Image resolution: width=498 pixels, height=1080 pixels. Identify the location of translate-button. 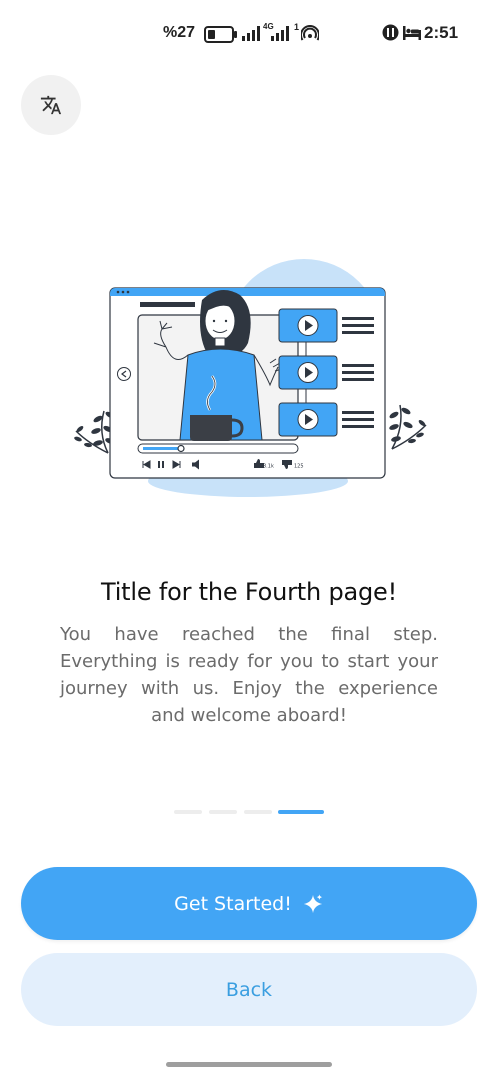
(51, 105).